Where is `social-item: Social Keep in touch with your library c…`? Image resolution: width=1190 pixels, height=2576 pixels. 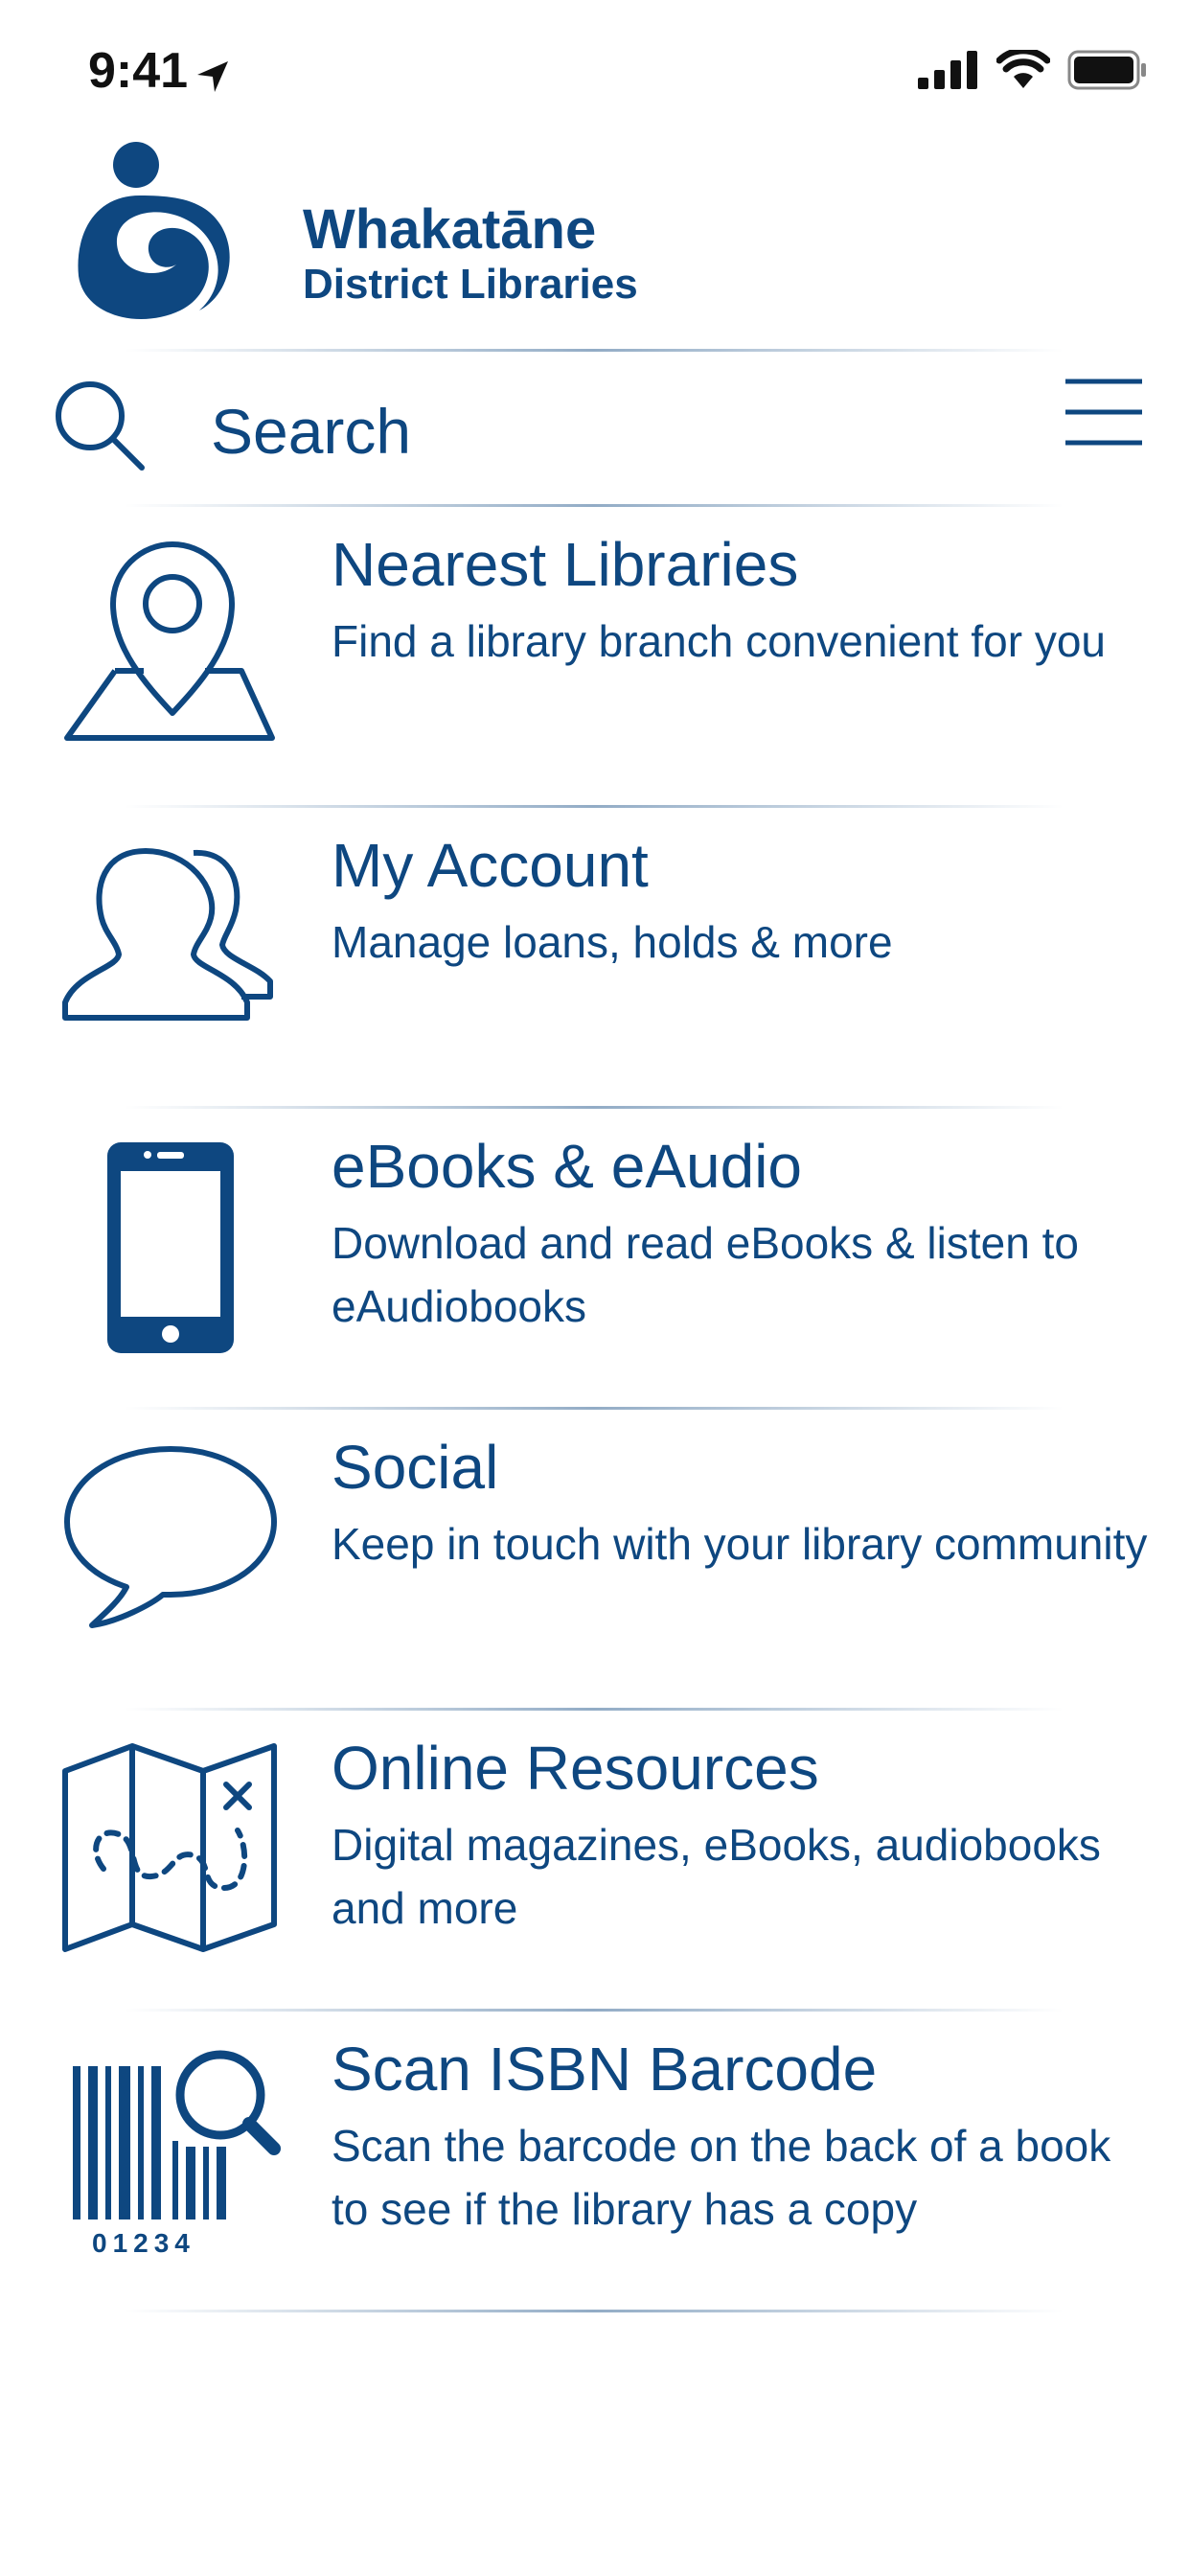
social-item: Social Keep in touch with your library c… is located at coordinates (595, 1559).